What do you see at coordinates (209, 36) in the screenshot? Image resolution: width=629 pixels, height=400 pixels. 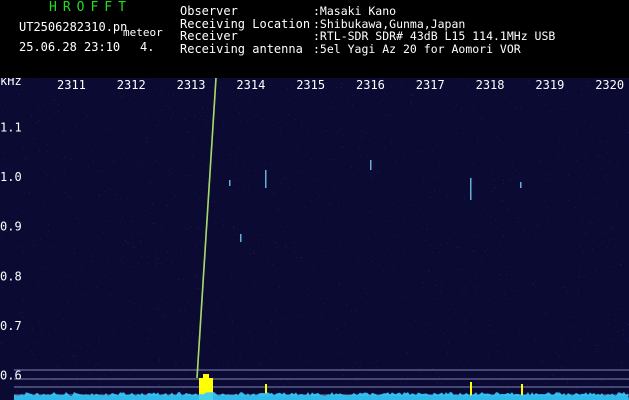 I see `info-label: Receiver` at bounding box center [209, 36].